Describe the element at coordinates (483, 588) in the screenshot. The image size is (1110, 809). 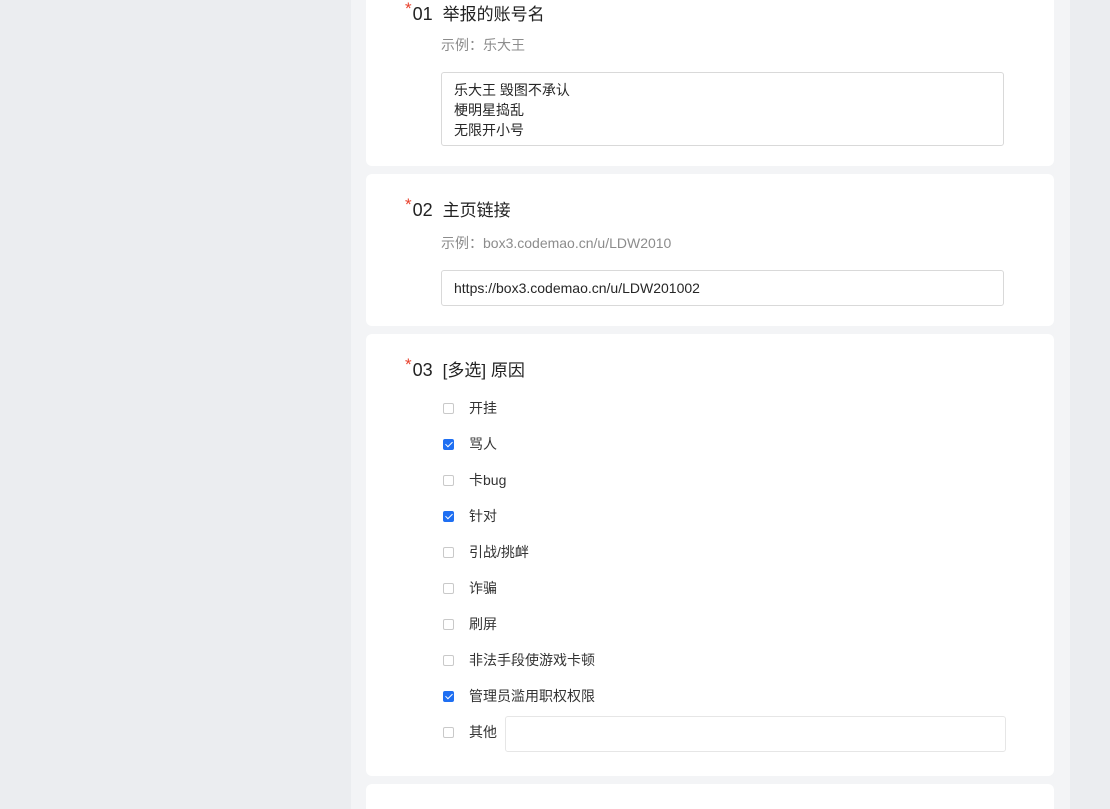
I see `option-label: 诈骗` at that location.